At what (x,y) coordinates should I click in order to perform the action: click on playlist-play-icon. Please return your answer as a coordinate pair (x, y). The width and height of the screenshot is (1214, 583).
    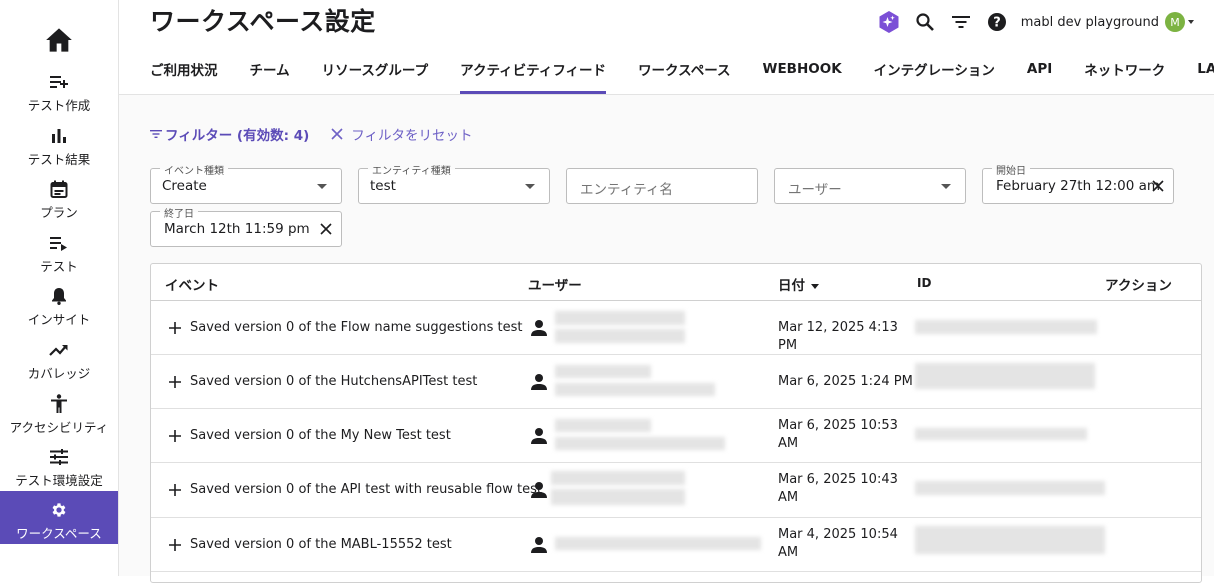
    Looking at the image, I should click on (59, 243).